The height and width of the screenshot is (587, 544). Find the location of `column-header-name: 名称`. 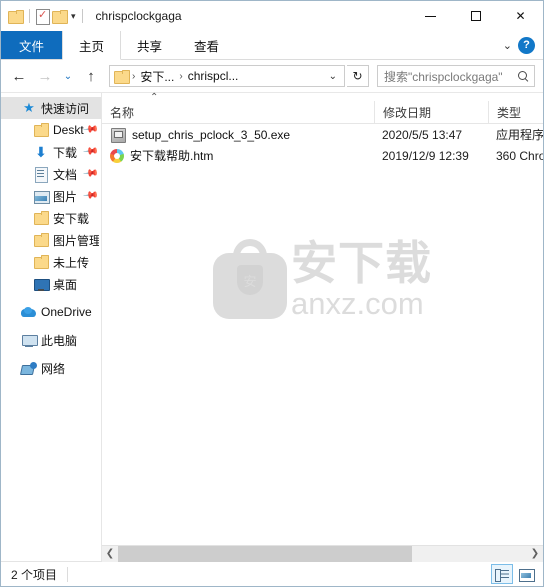

column-header-name: 名称 is located at coordinates (238, 112).